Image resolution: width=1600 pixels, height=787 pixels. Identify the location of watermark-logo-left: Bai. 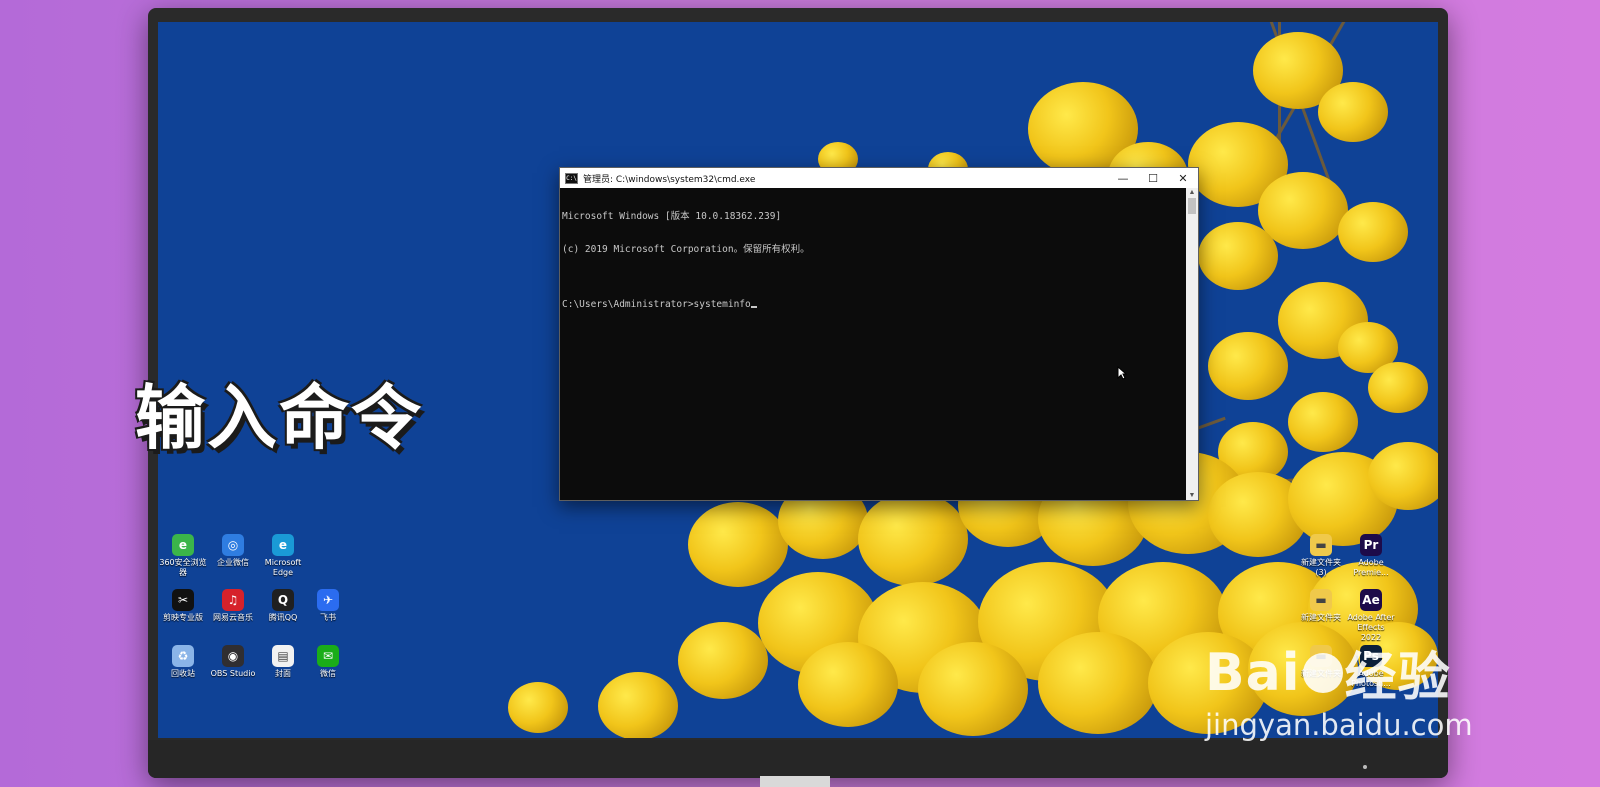
(1253, 672).